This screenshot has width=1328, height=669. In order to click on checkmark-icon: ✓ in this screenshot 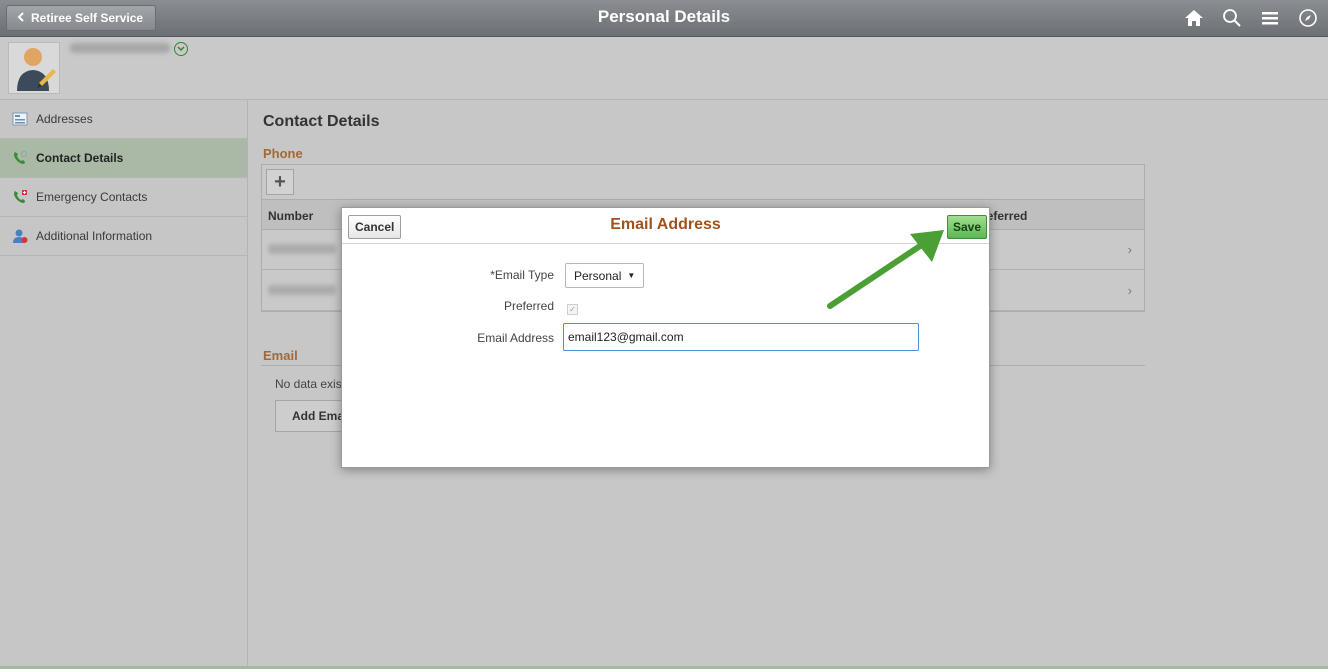, I will do `click(572, 309)`.